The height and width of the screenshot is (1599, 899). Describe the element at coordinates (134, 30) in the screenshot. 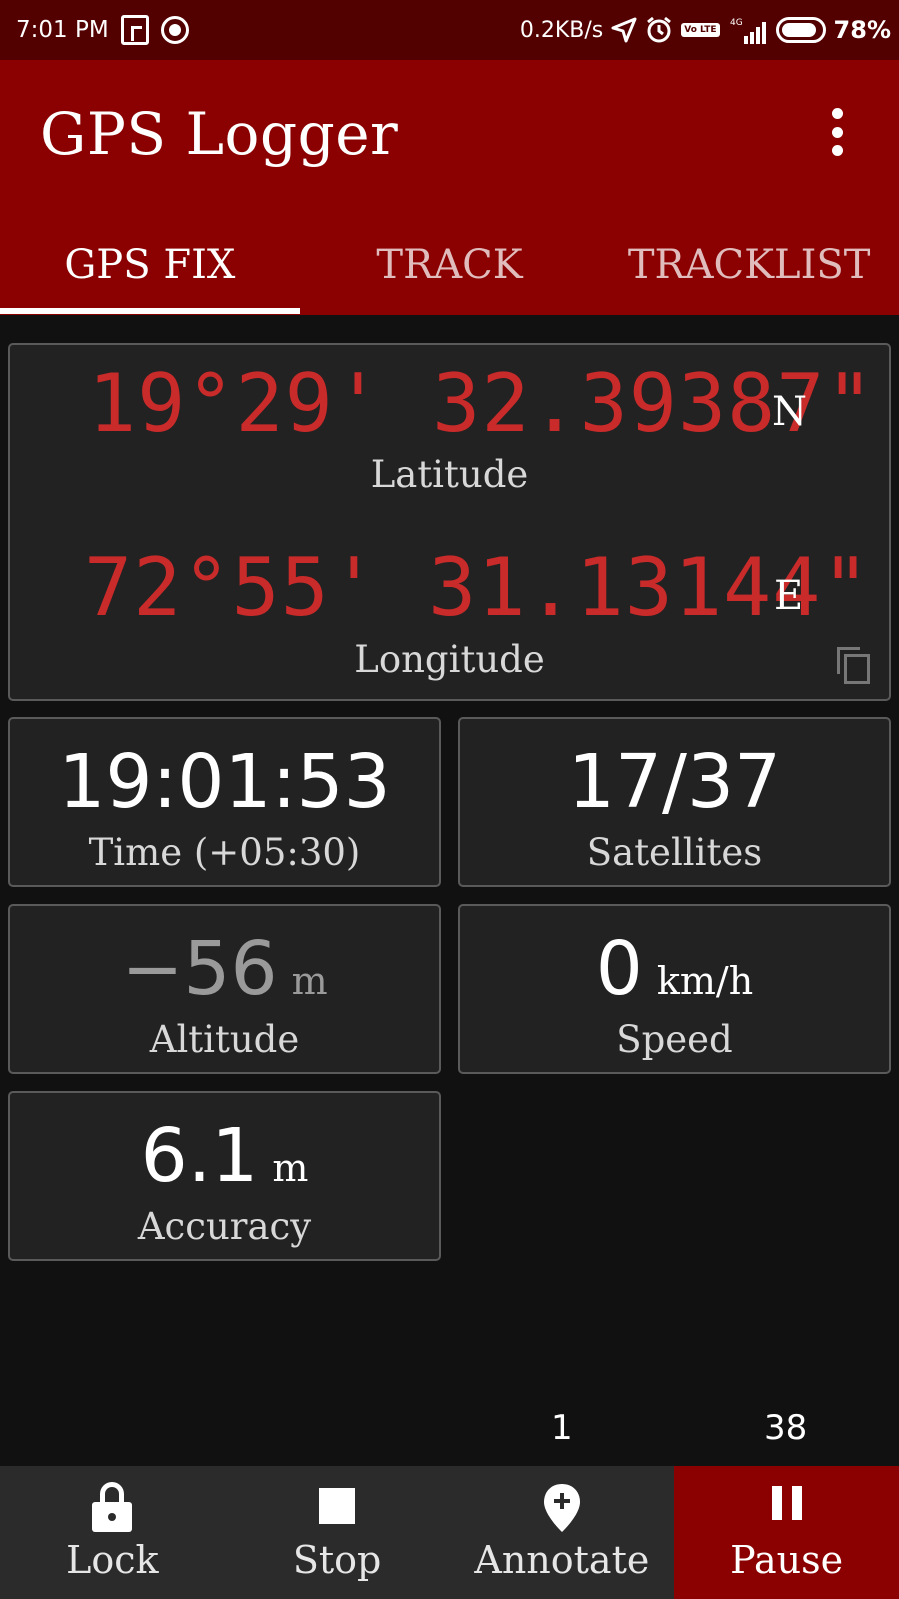

I see `bag-icon` at that location.